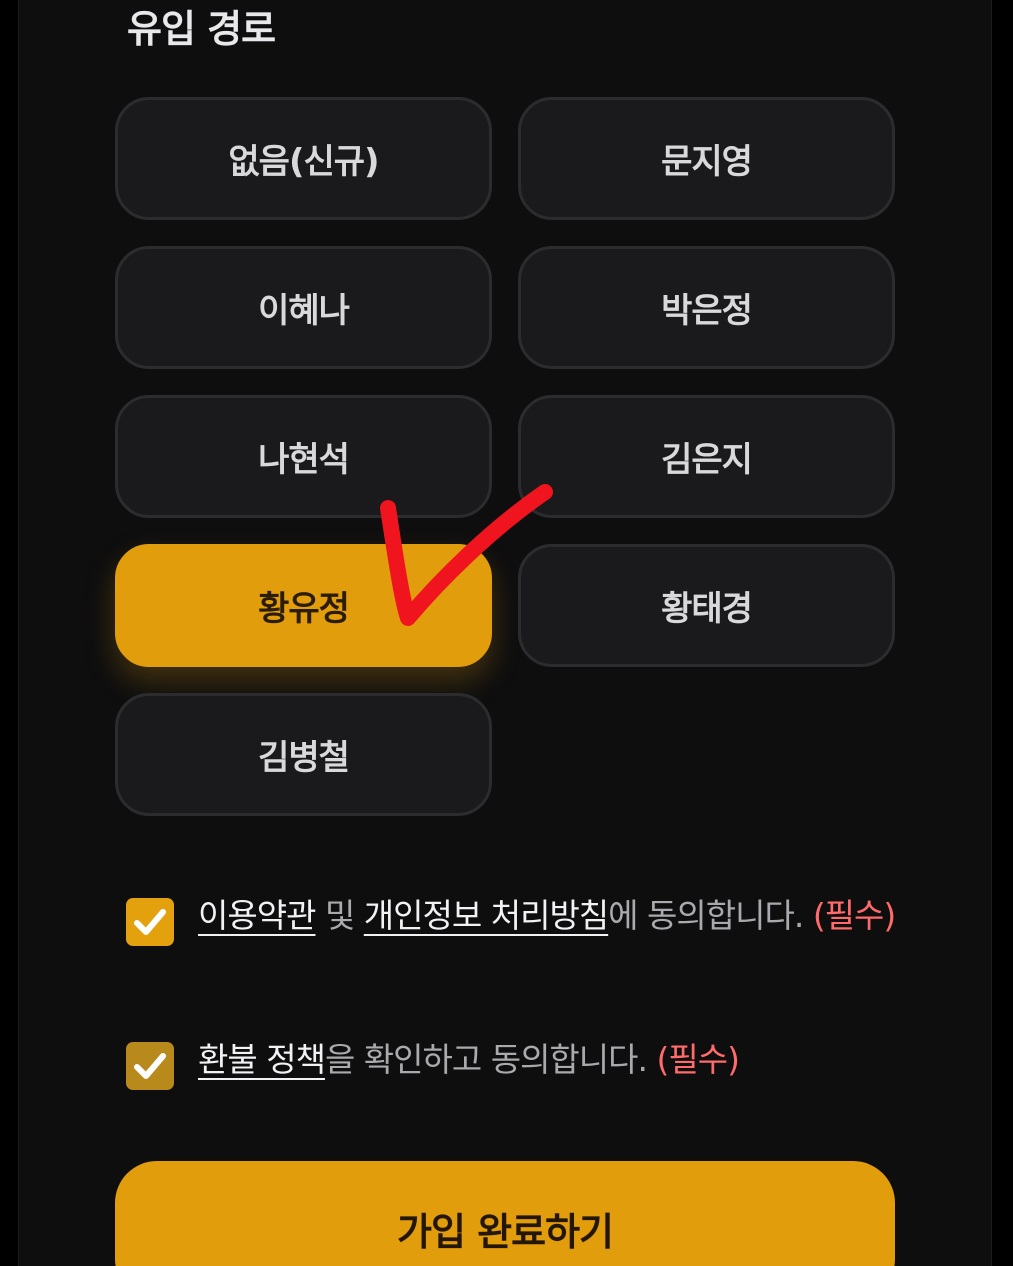 Image resolution: width=1013 pixels, height=1266 pixels. What do you see at coordinates (257, 915) in the screenshot?
I see `terms-link: 이용약관` at bounding box center [257, 915].